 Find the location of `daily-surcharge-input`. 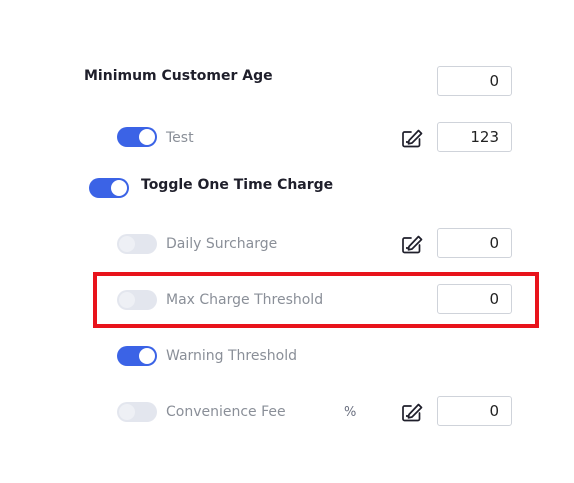

daily-surcharge-input is located at coordinates (474, 243).